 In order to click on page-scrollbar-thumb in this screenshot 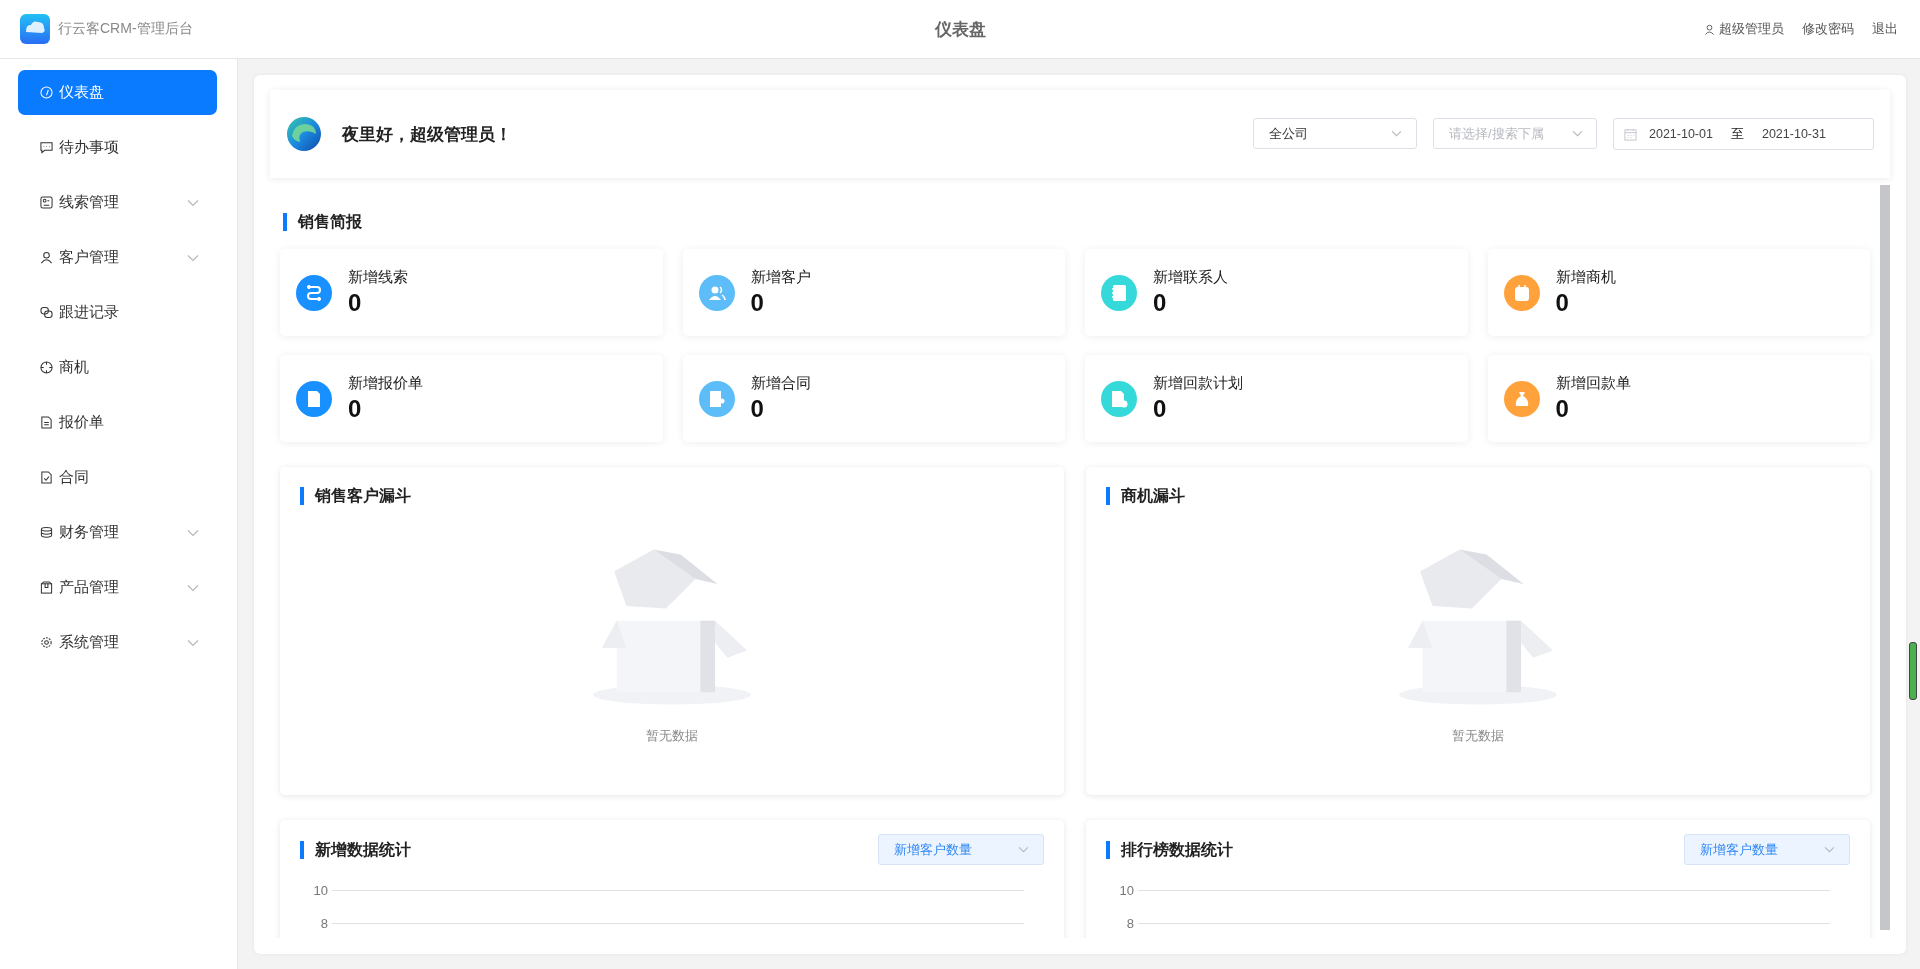, I will do `click(1913, 671)`.